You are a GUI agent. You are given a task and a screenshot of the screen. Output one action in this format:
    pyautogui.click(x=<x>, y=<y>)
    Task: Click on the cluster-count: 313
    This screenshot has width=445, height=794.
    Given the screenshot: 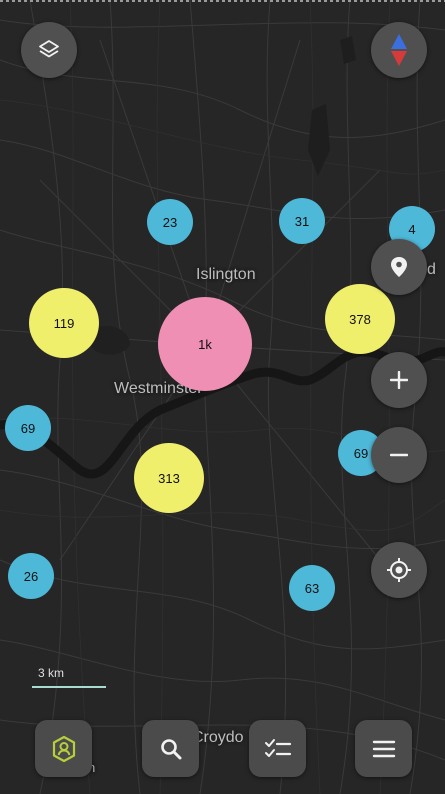 What is the action you would take?
    pyautogui.click(x=169, y=478)
    